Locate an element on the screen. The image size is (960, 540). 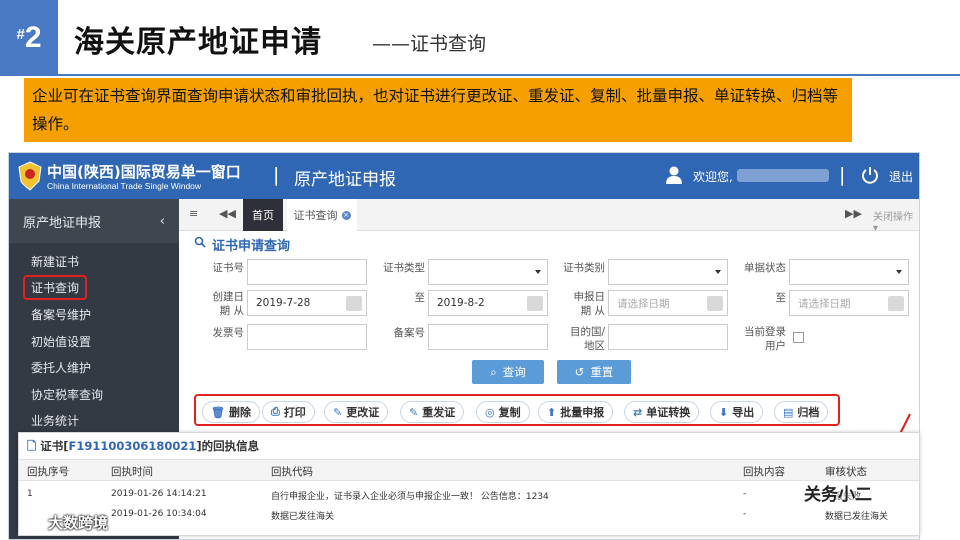
file-icon: ▤ is located at coordinates (788, 412).